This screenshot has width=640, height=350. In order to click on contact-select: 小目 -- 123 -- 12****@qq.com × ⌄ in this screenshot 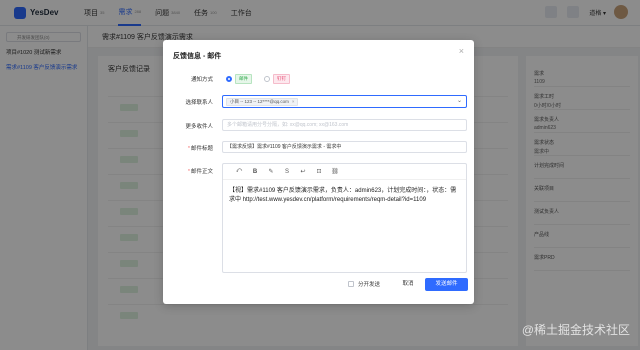, I will do `click(344, 101)`.